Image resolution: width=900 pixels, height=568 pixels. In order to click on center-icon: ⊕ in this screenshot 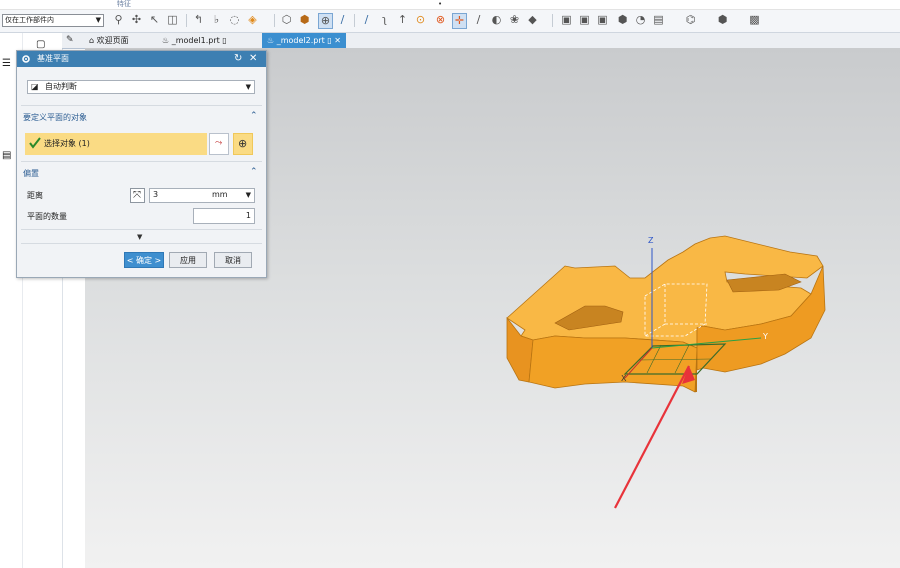, I will do `click(325, 21)`.